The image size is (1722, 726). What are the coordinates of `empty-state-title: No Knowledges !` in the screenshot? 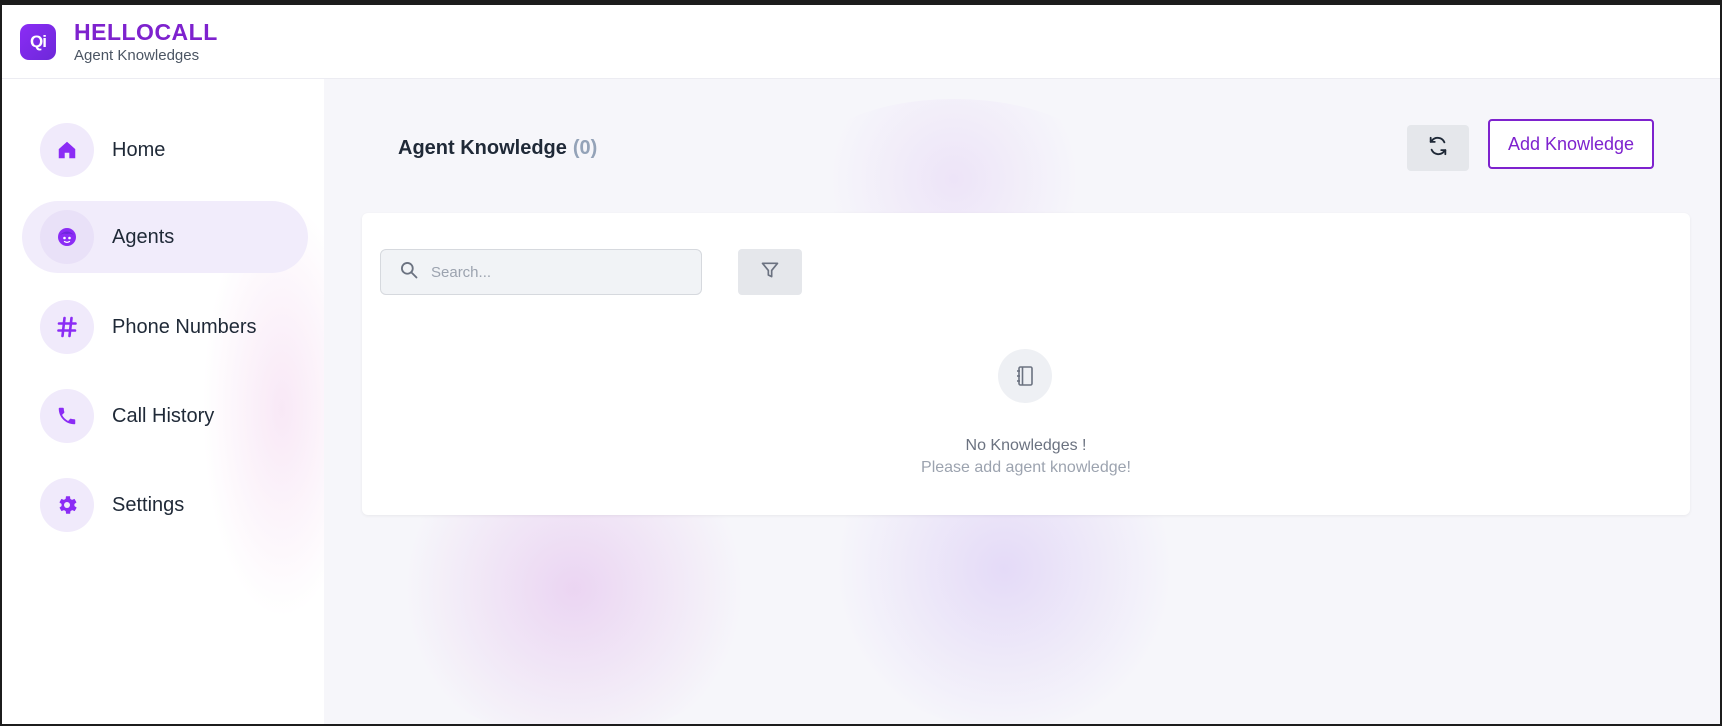 It's located at (1026, 445).